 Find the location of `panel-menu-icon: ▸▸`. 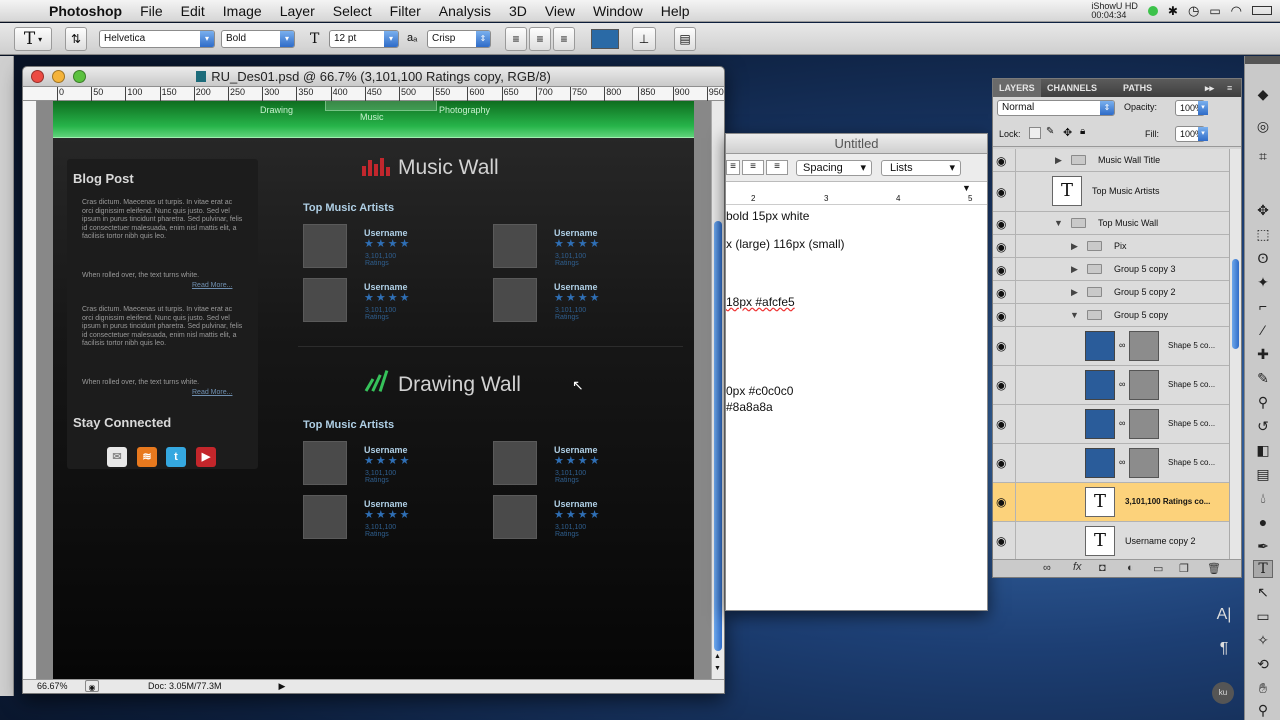

panel-menu-icon: ▸▸ is located at coordinates (1209, 88).